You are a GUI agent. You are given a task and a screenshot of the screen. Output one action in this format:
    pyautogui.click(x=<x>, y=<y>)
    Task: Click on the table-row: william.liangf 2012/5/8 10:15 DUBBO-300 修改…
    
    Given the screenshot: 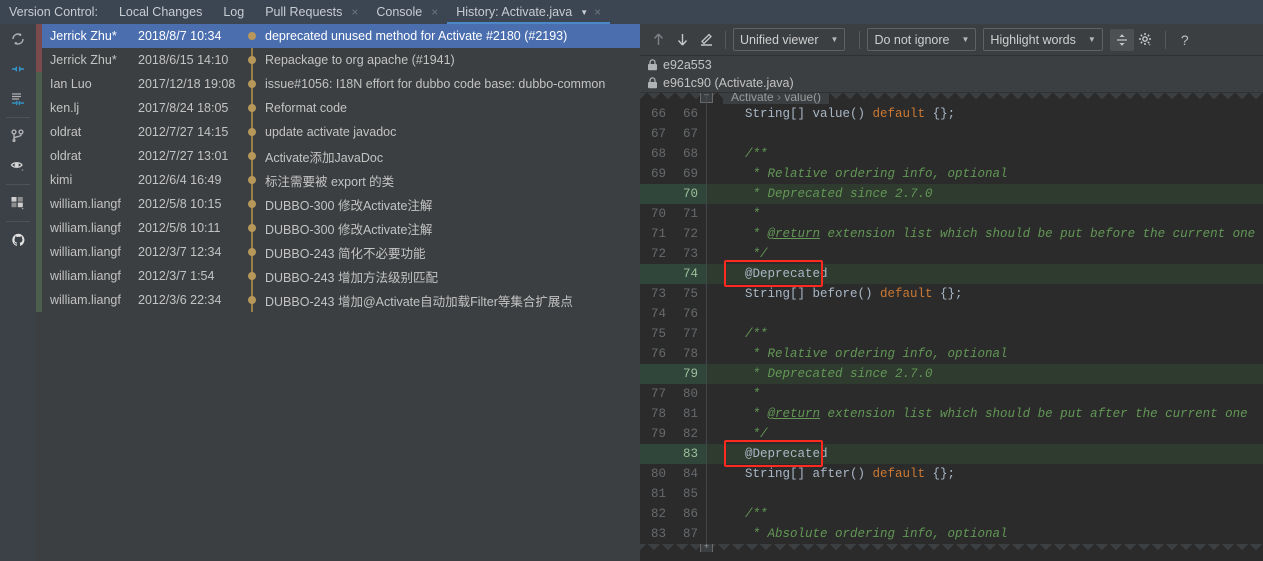 What is the action you would take?
    pyautogui.click(x=341, y=210)
    